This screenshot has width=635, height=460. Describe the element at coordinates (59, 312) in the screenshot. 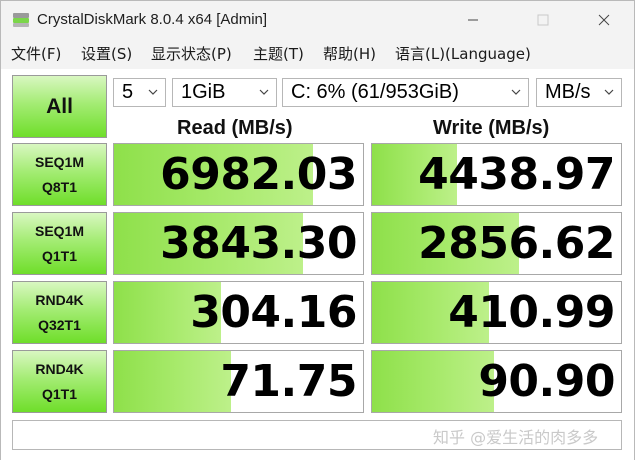

I see `test-button-rnd4k-q32t1: RND4K Q32T1` at that location.